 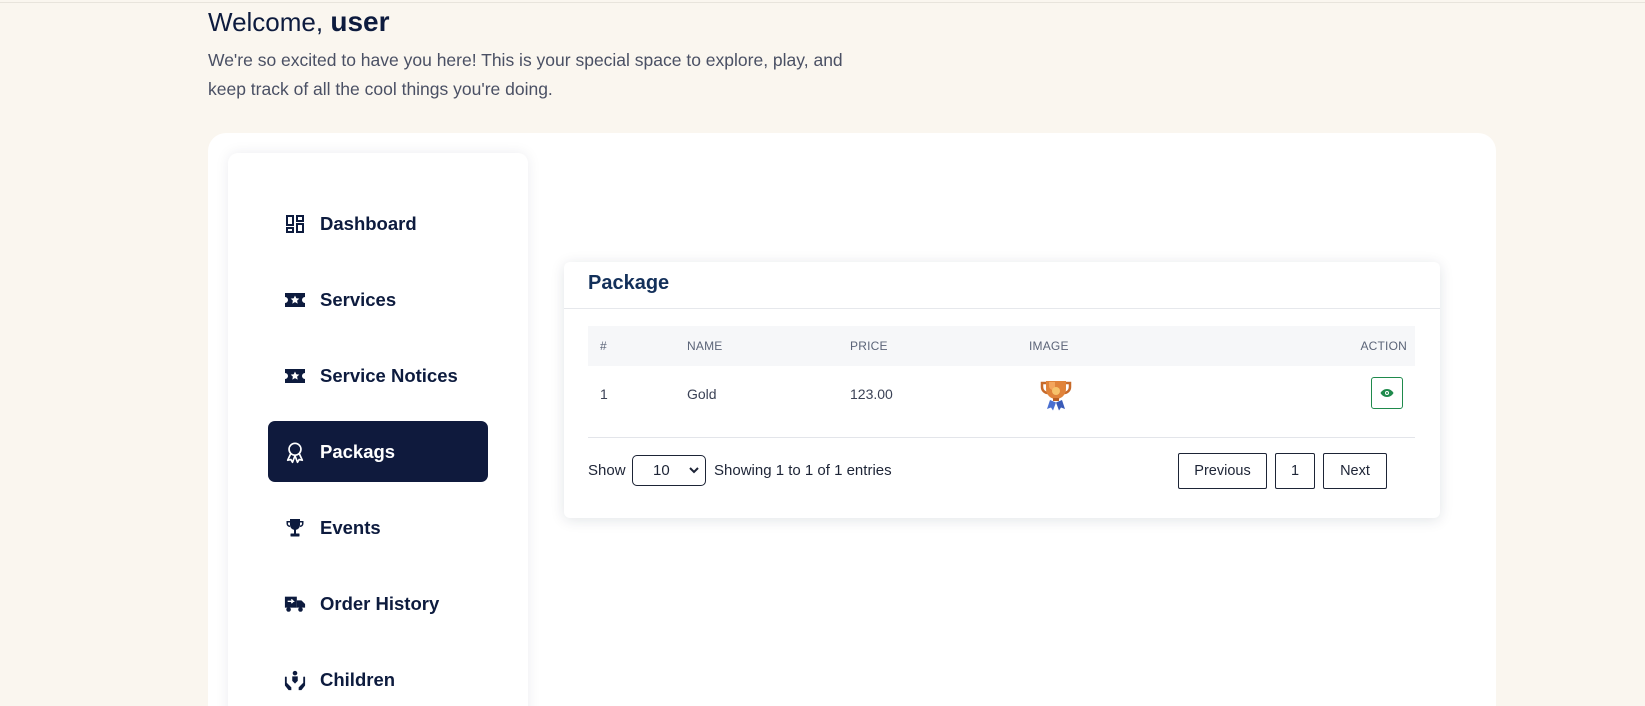 What do you see at coordinates (295, 604) in the screenshot?
I see `delivery-truck-icon` at bounding box center [295, 604].